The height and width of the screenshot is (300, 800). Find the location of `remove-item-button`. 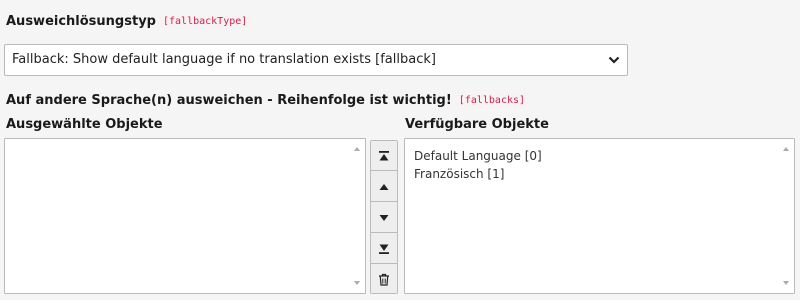

remove-item-button is located at coordinates (384, 279).